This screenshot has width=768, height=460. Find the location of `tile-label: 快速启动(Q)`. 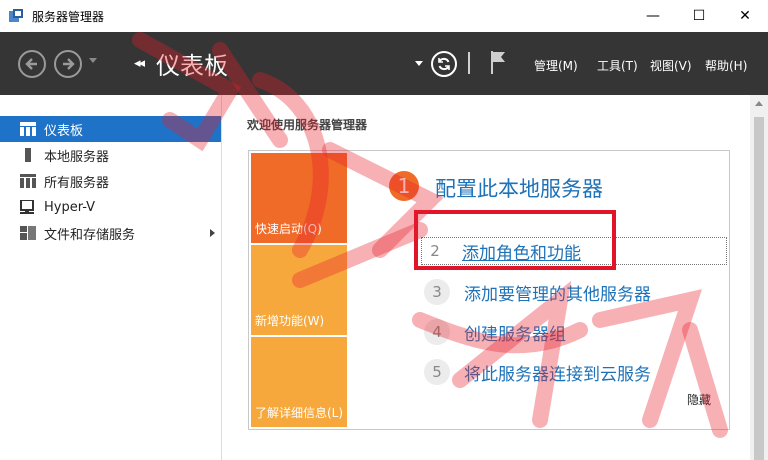

tile-label: 快速启动(Q) is located at coordinates (288, 229).